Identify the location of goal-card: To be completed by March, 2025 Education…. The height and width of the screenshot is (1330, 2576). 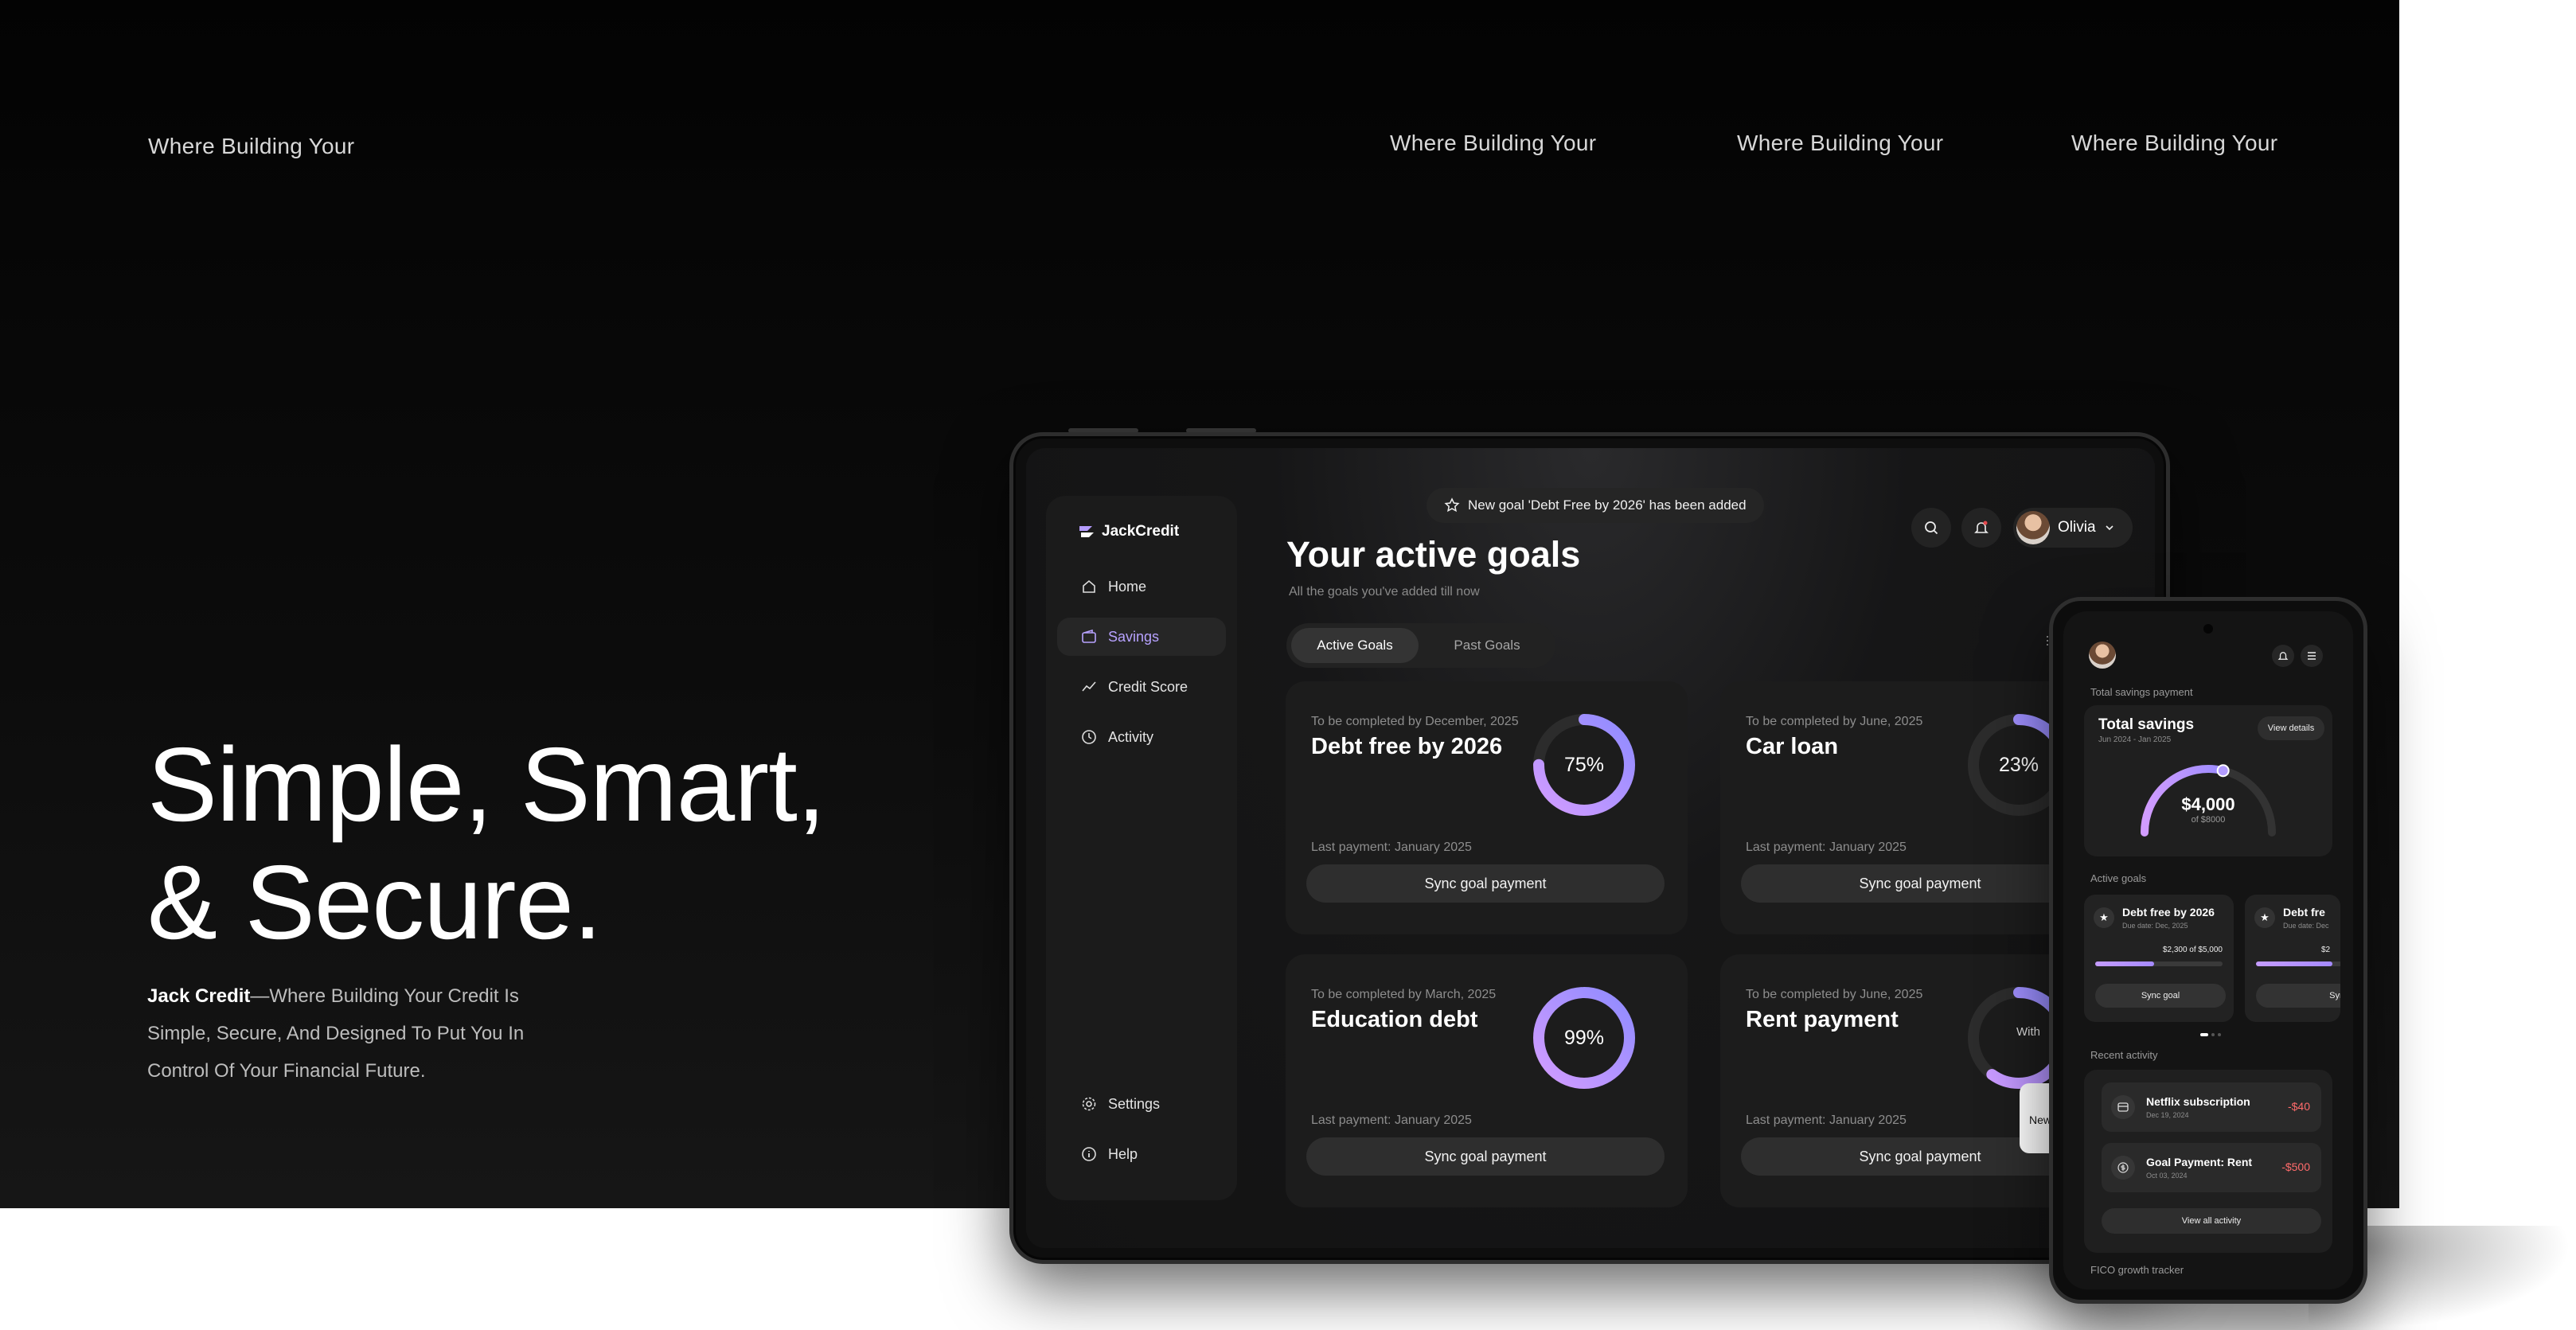
(1487, 1080).